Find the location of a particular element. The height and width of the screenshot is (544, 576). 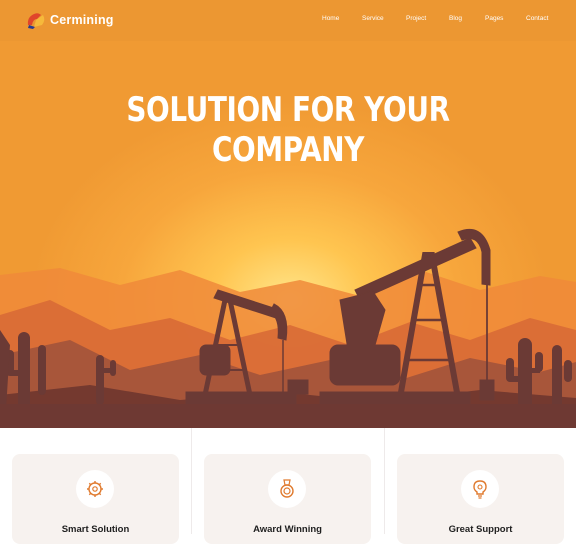

feature-card-award-winning: Award Winning is located at coordinates (287, 499).